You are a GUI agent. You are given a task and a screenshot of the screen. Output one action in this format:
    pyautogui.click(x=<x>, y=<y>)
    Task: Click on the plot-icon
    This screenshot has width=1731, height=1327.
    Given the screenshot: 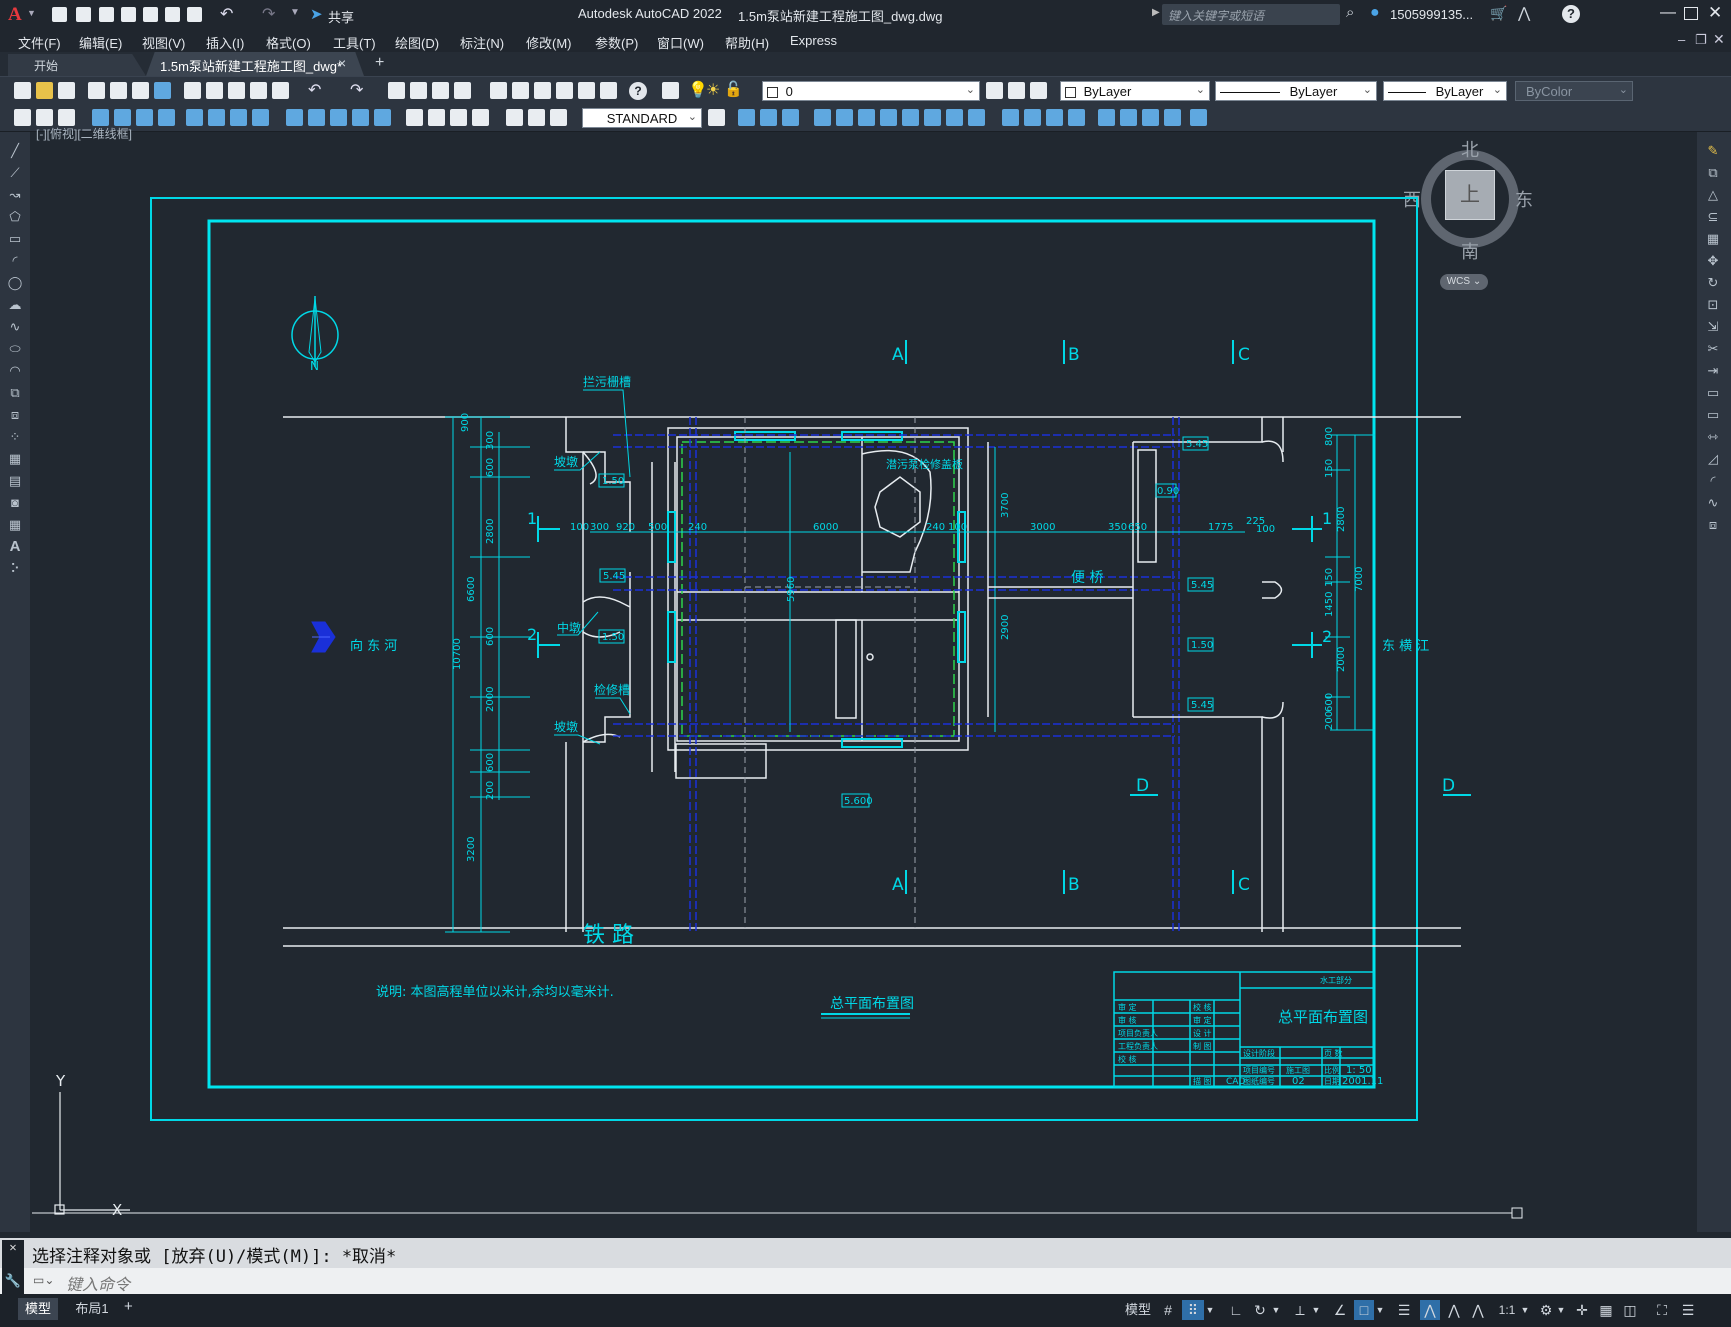 What is the action you would take?
    pyautogui.click(x=194, y=14)
    